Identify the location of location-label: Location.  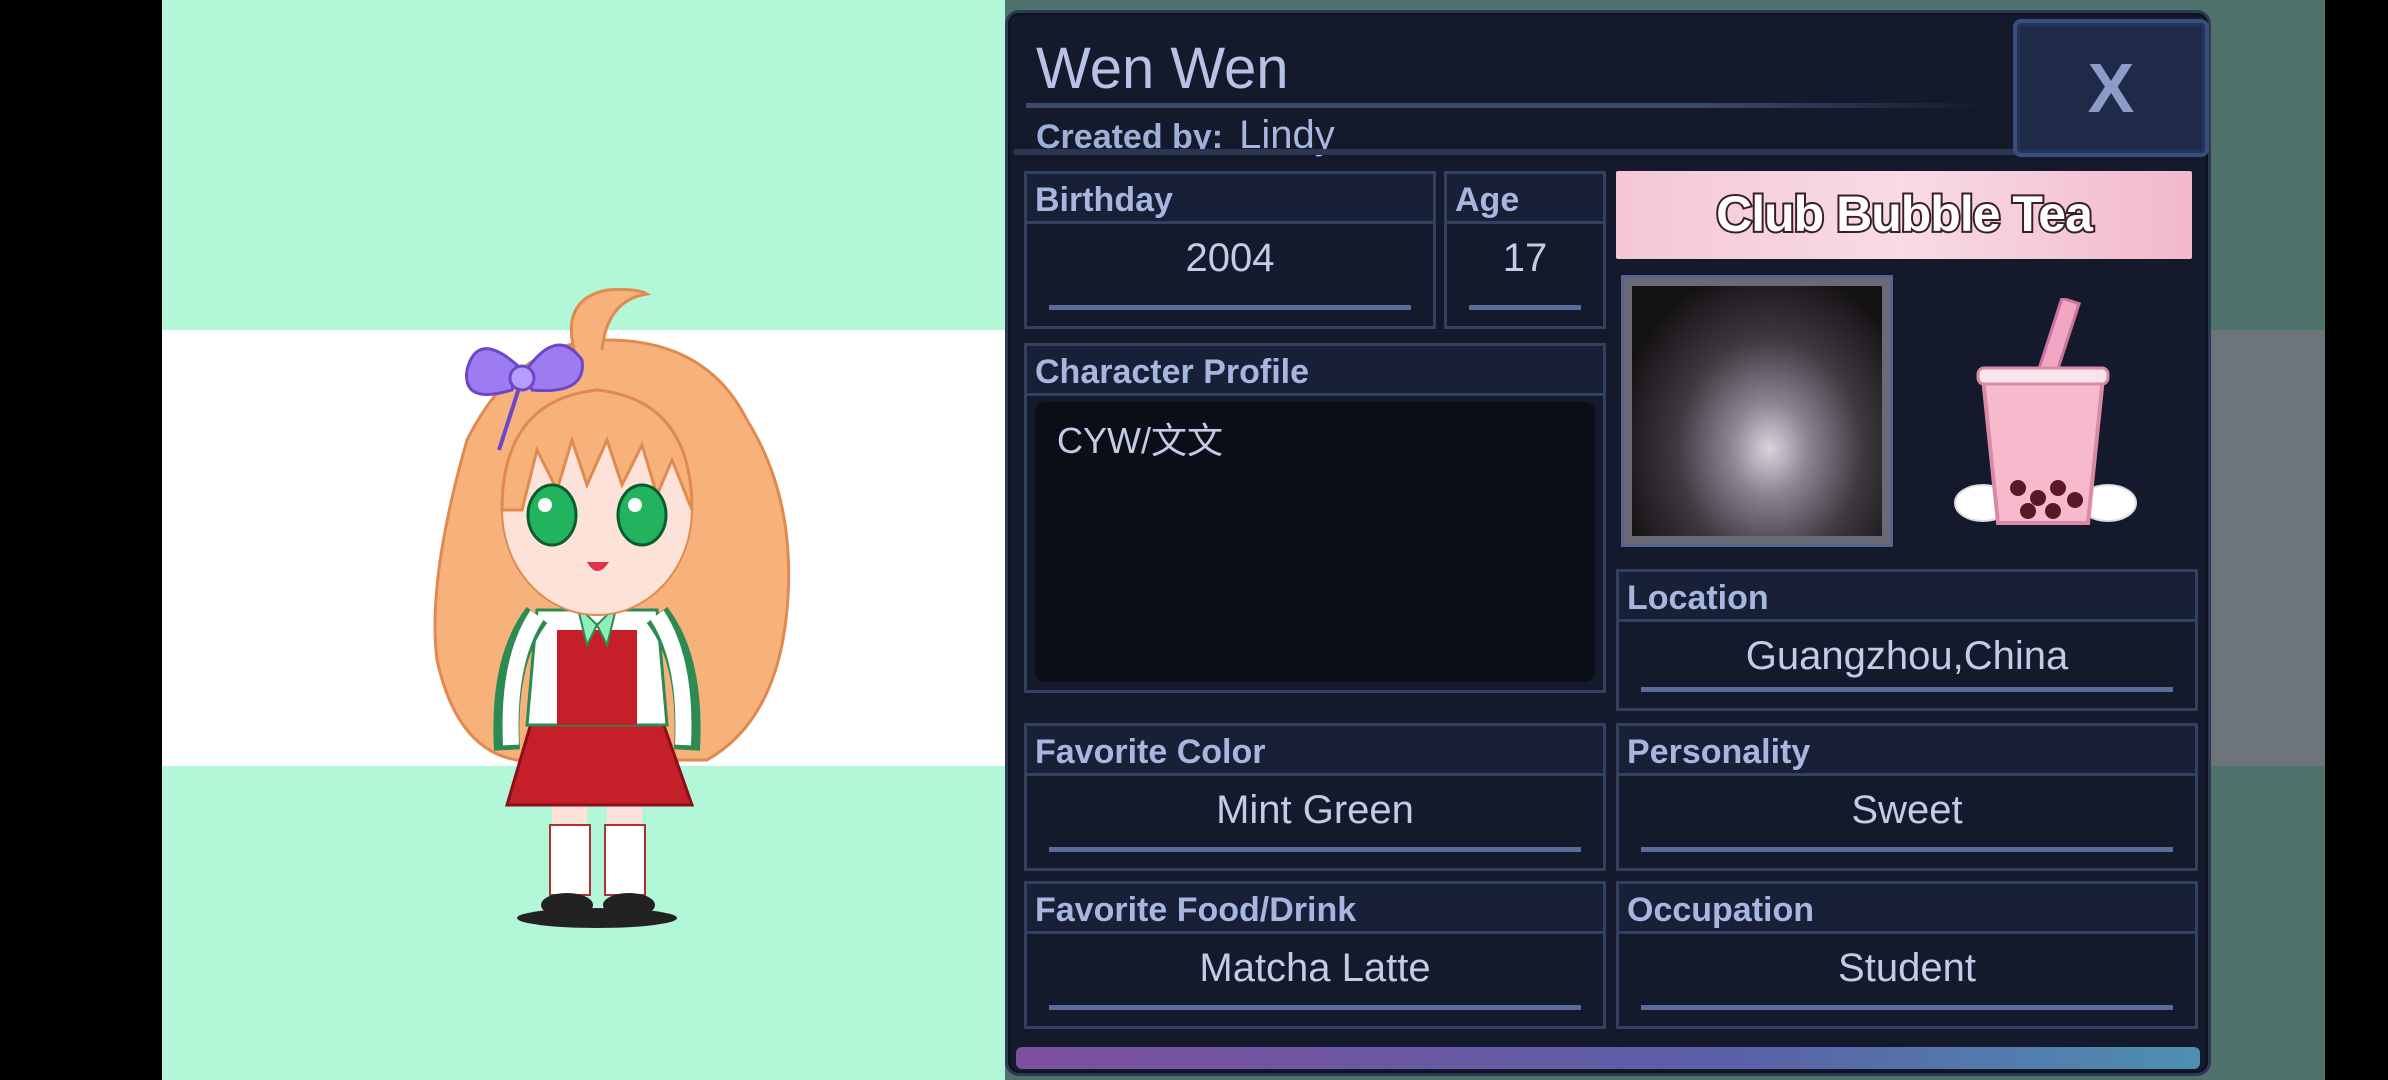
(1907, 597).